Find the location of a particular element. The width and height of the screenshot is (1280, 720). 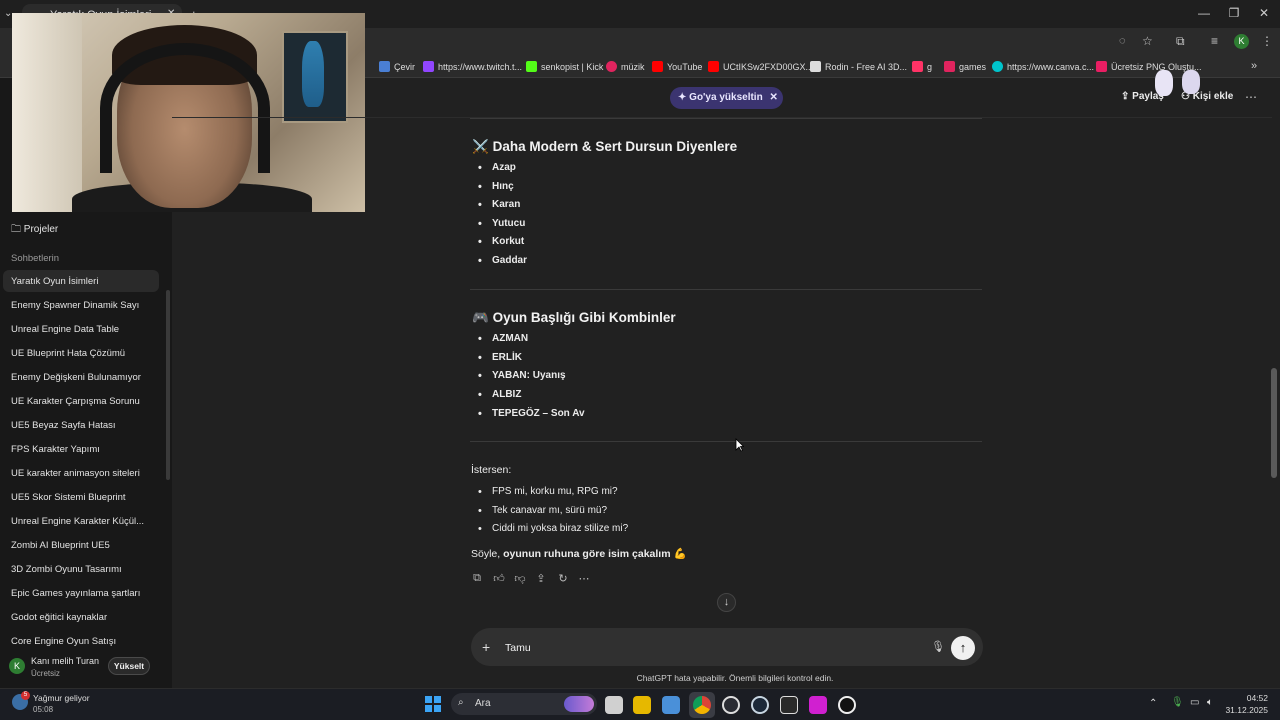

list-item: ALBIZ is located at coordinates (500, 395).